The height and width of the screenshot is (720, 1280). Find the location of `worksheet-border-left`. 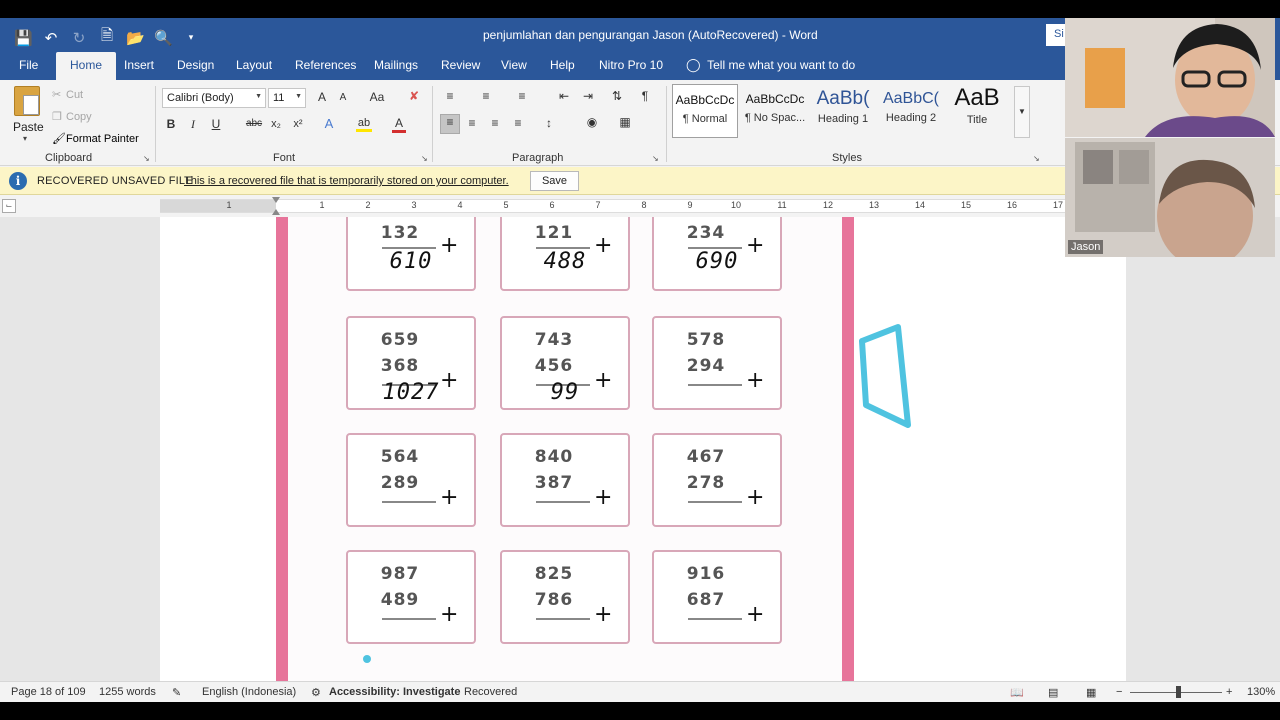

worksheet-border-left is located at coordinates (282, 449).